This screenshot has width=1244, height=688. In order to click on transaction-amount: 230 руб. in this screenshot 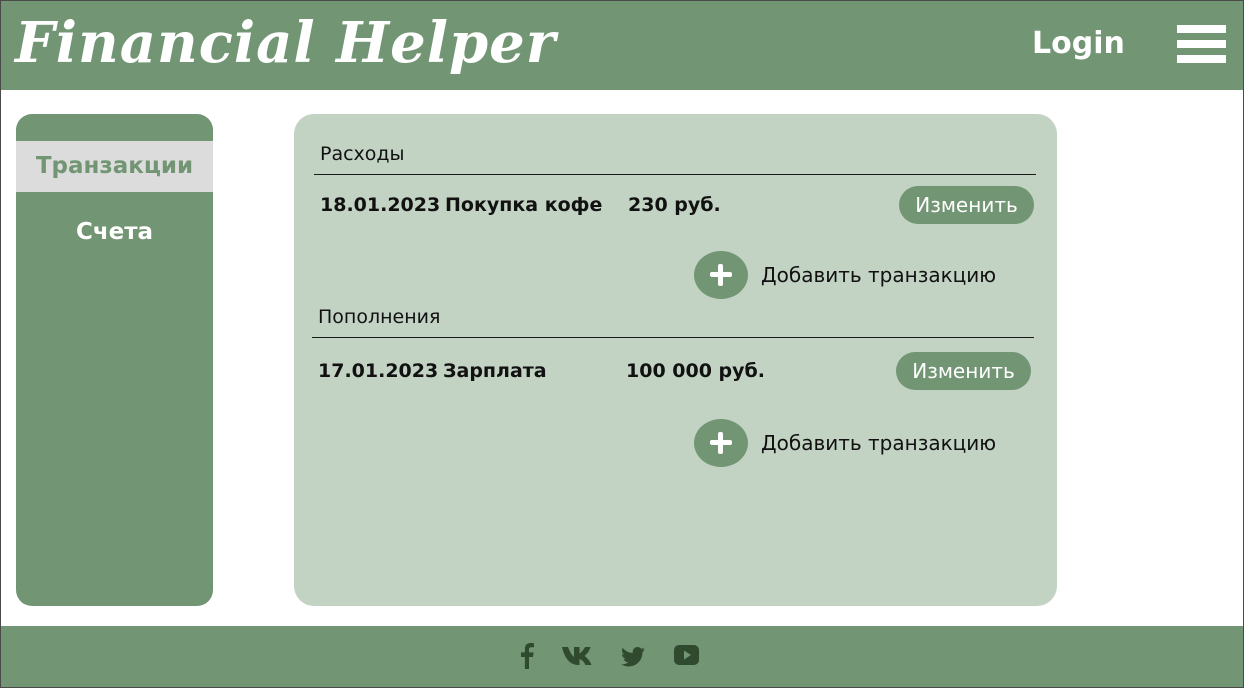, I will do `click(674, 205)`.